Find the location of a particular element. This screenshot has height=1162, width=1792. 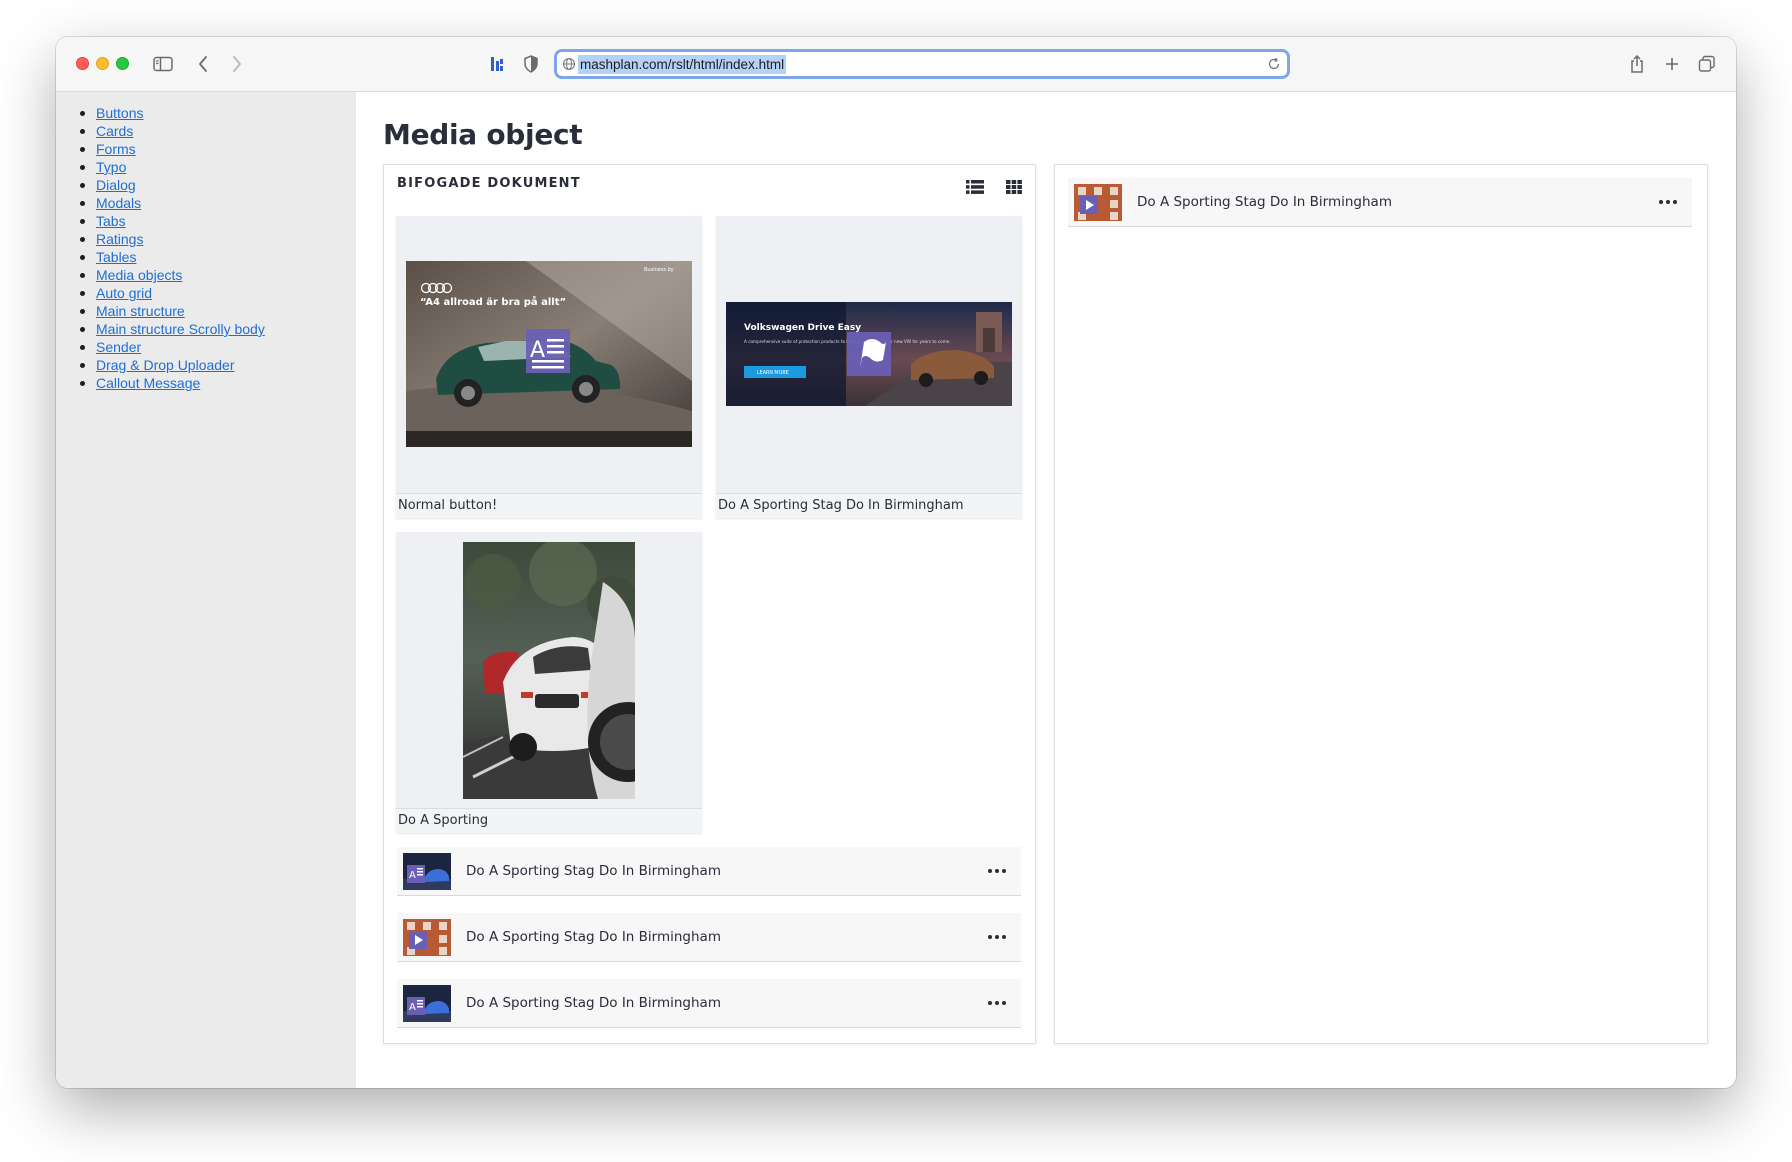

card-caption: Do A Sporting Stag Do In Birmingham is located at coordinates (869, 505).